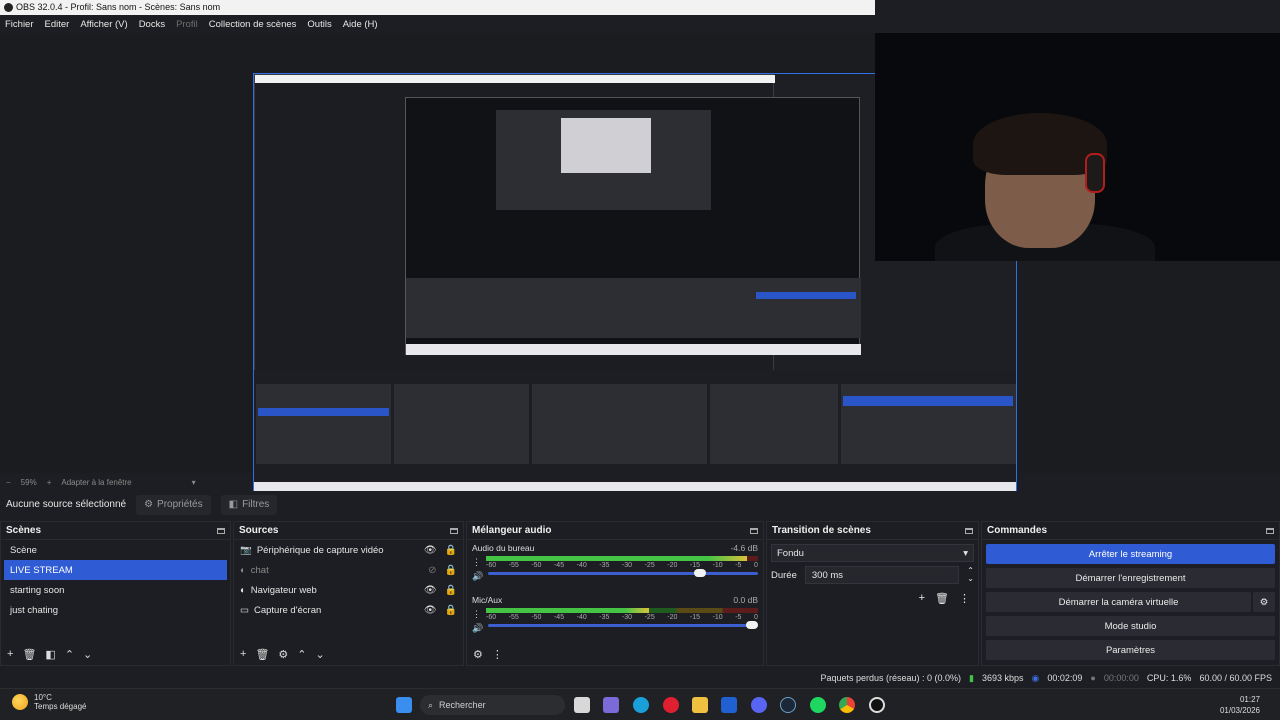 This screenshot has height=720, width=1280. What do you see at coordinates (1130, 626) in the screenshot?
I see `studio-mode-button: Mode studio` at bounding box center [1130, 626].